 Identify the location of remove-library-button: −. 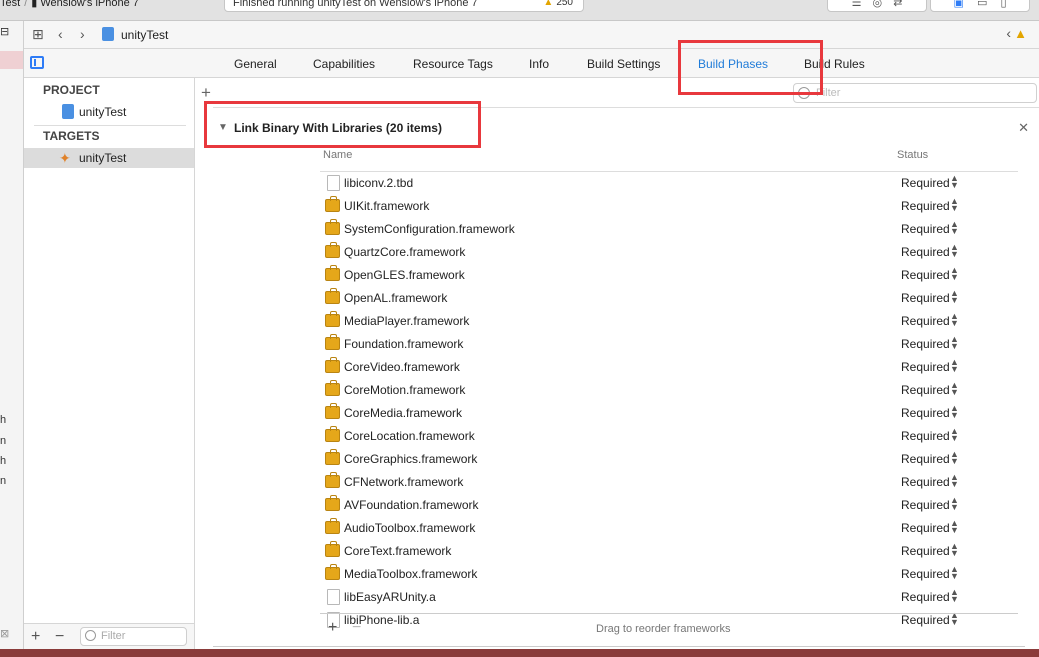
(356, 628).